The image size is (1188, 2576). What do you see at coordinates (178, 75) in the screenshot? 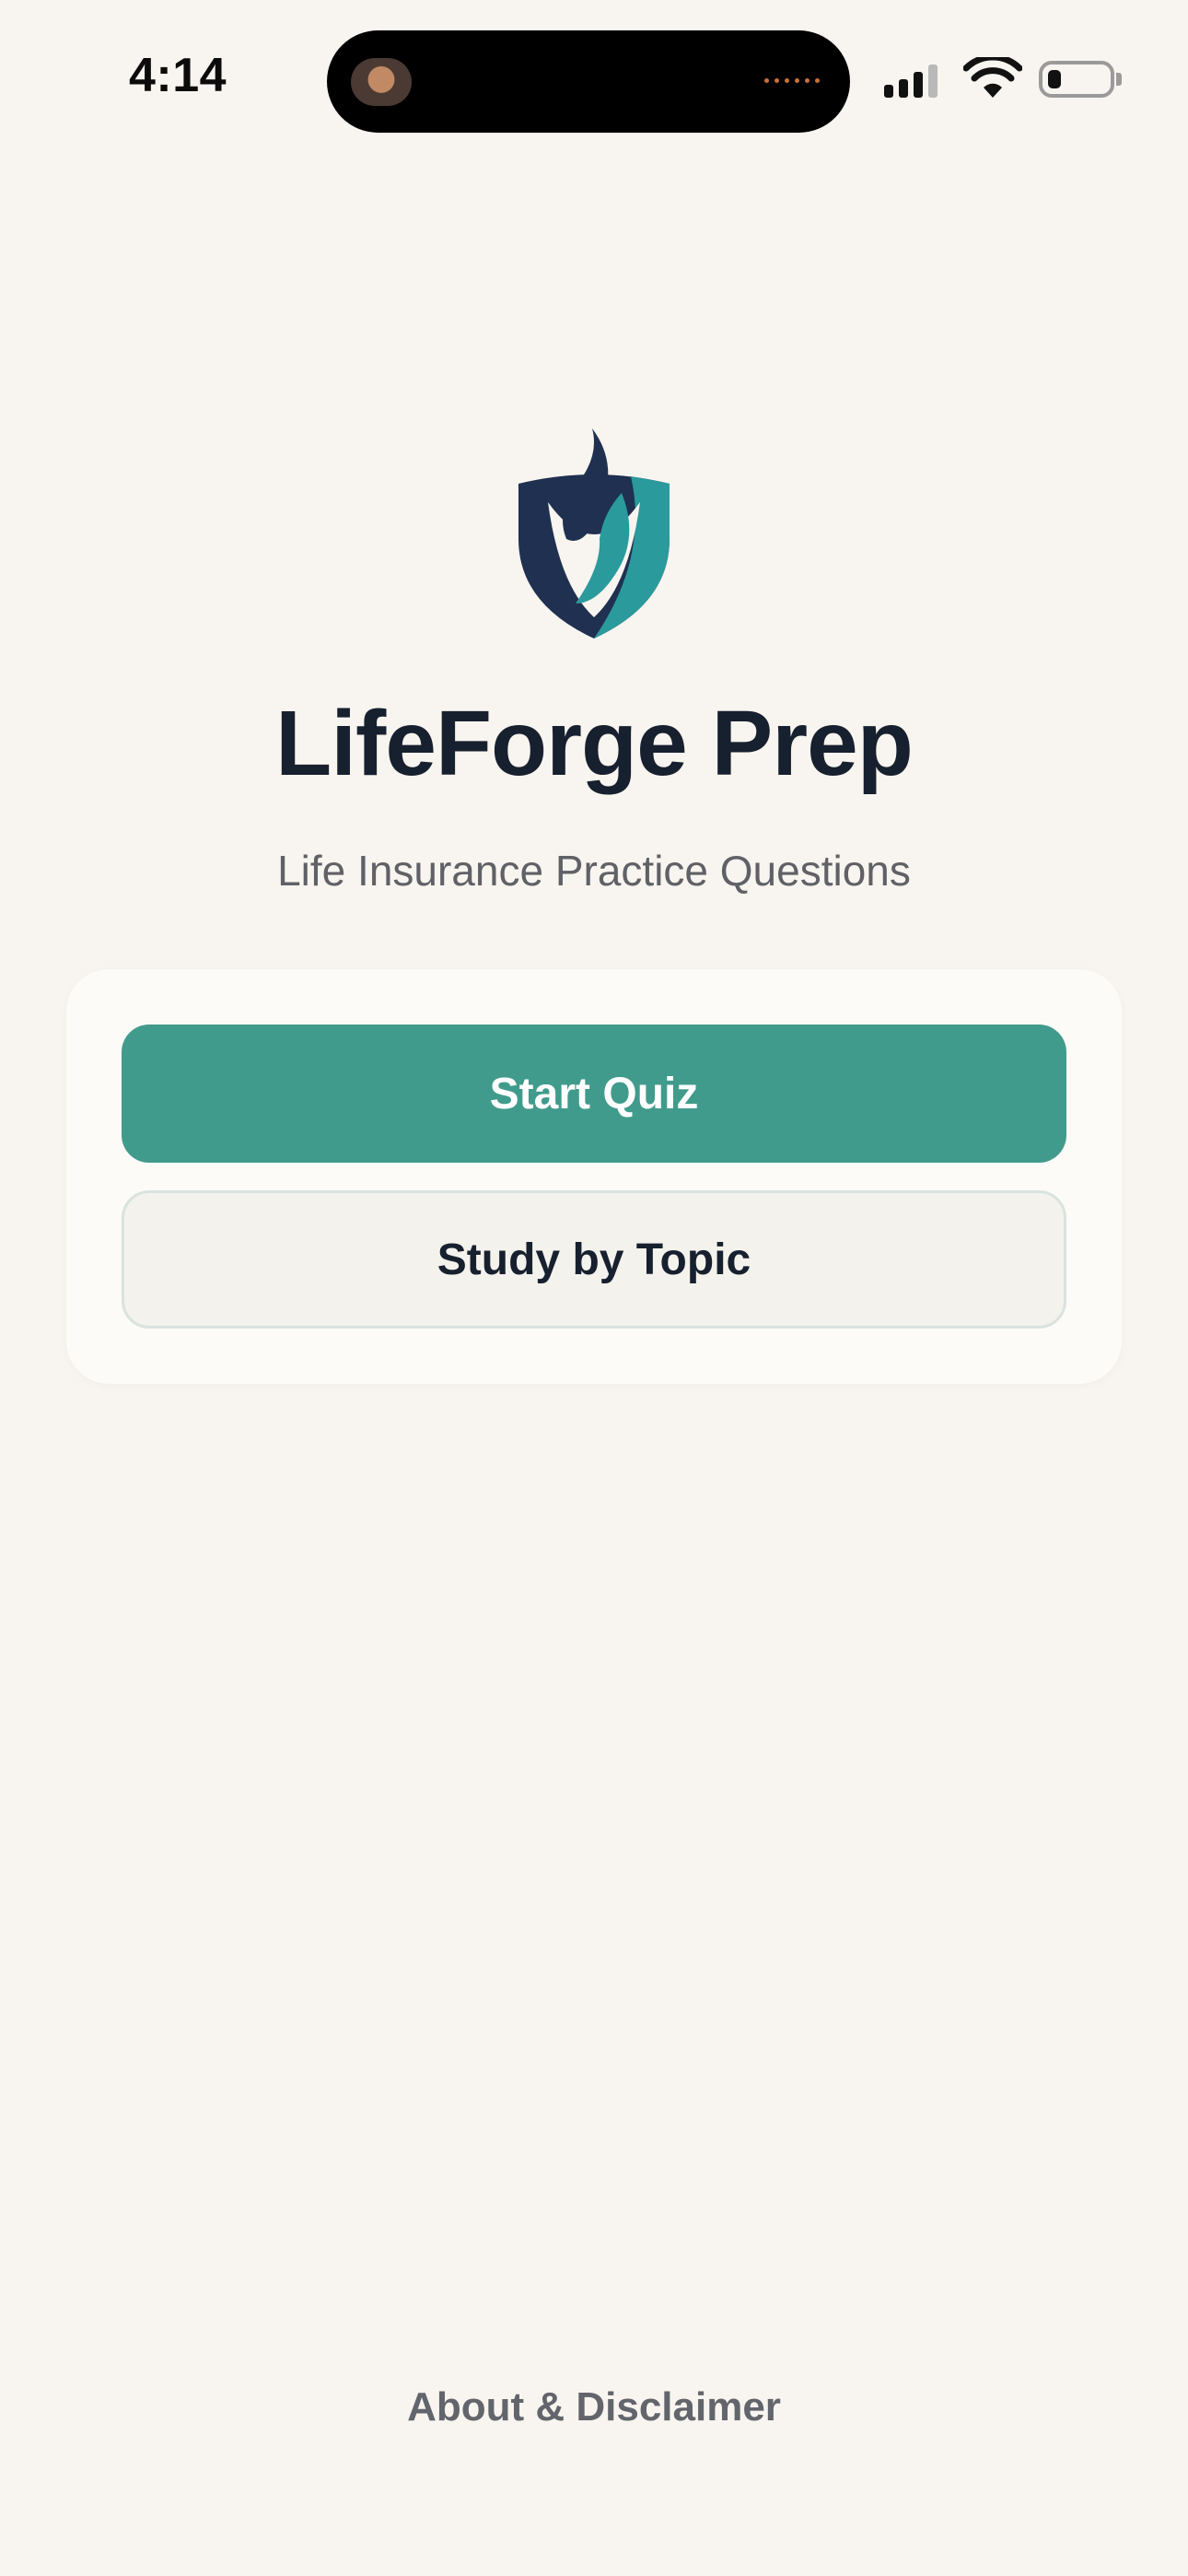
I see `status-time: 4:14` at bounding box center [178, 75].